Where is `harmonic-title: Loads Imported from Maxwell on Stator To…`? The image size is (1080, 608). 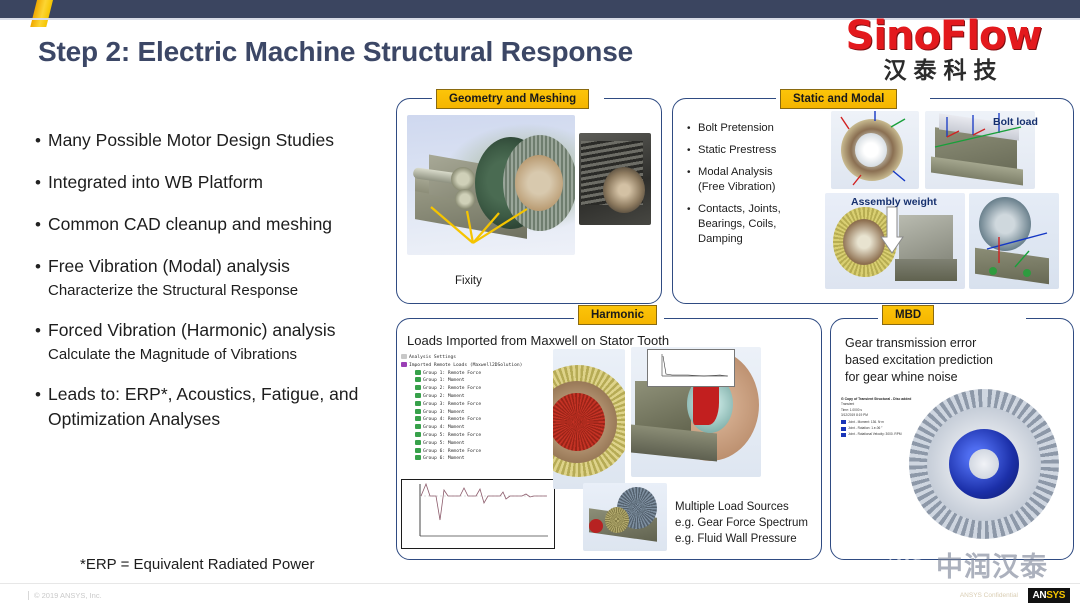 harmonic-title: Loads Imported from Maxwell on Stator To… is located at coordinates (538, 340).